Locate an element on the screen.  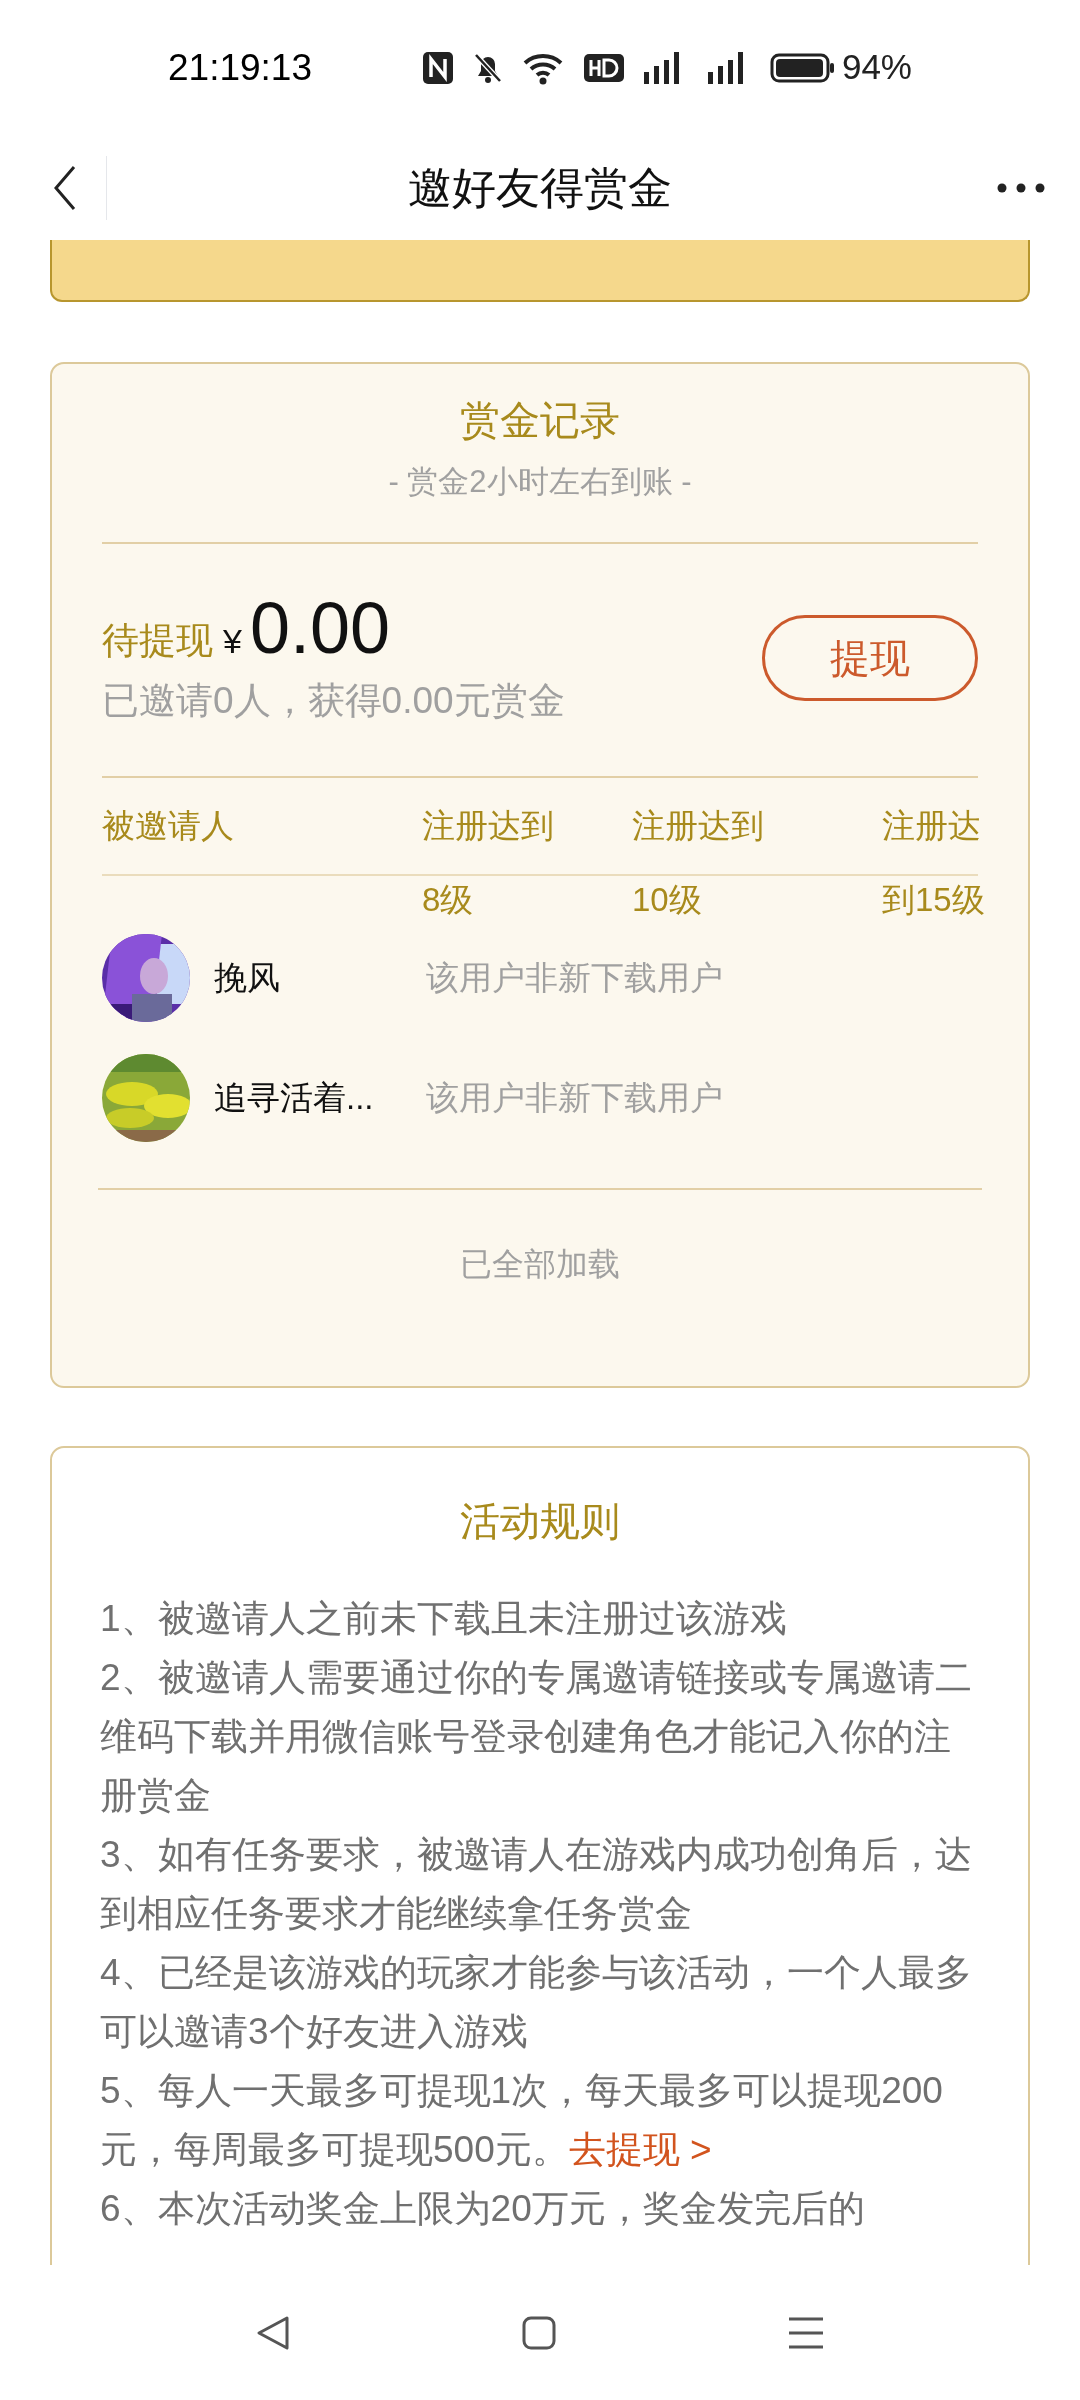
back-icon is located at coordinates (65, 187).